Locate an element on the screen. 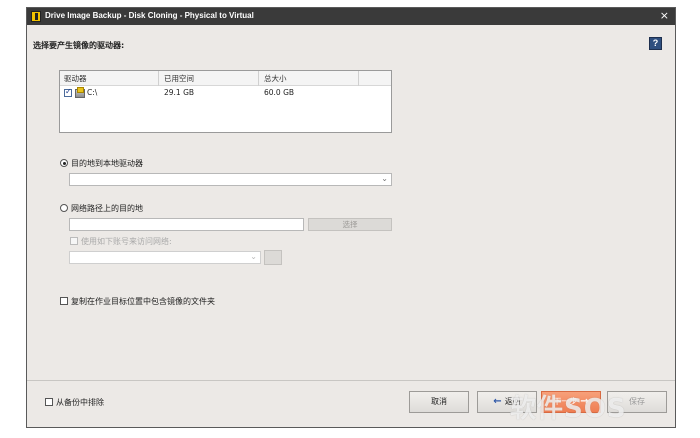 The width and height of the screenshot is (700, 438). account-settings-button is located at coordinates (273, 257).